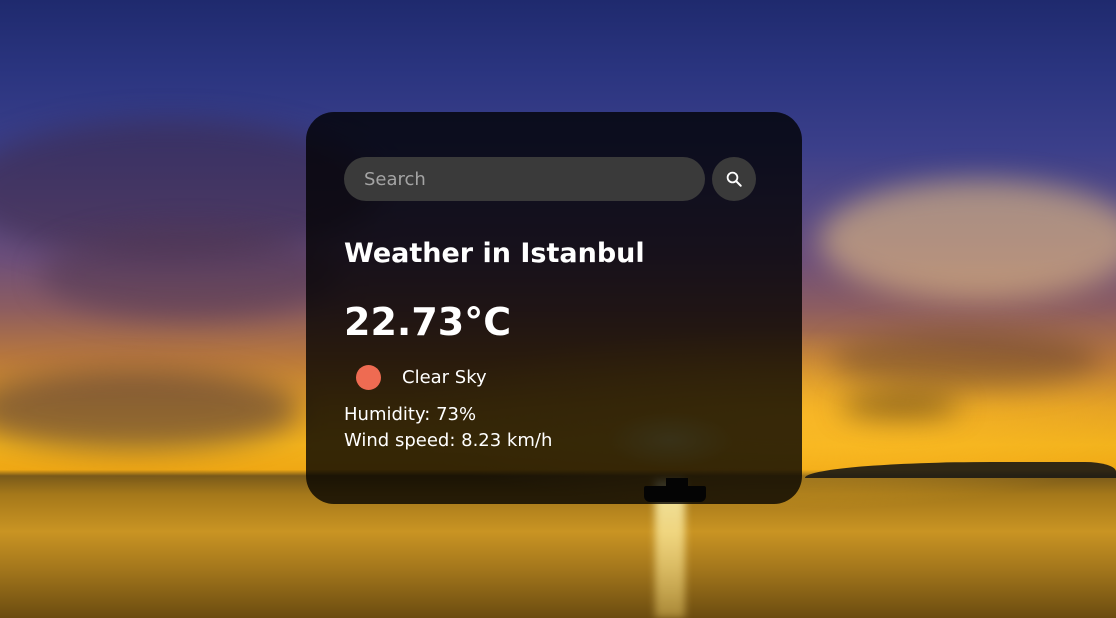  I want to click on search-bar, so click(554, 179).